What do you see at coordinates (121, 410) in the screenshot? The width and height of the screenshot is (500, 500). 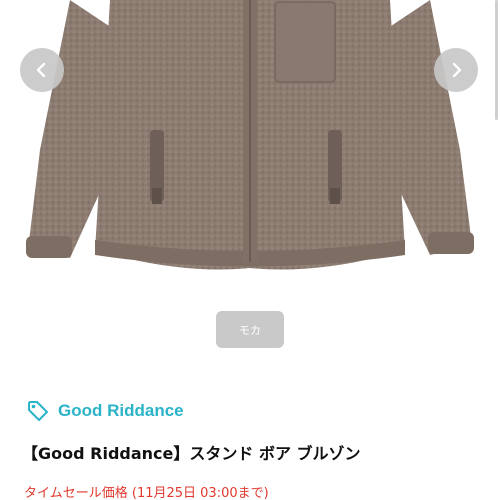 I see `brand-name: Good Riddance` at bounding box center [121, 410].